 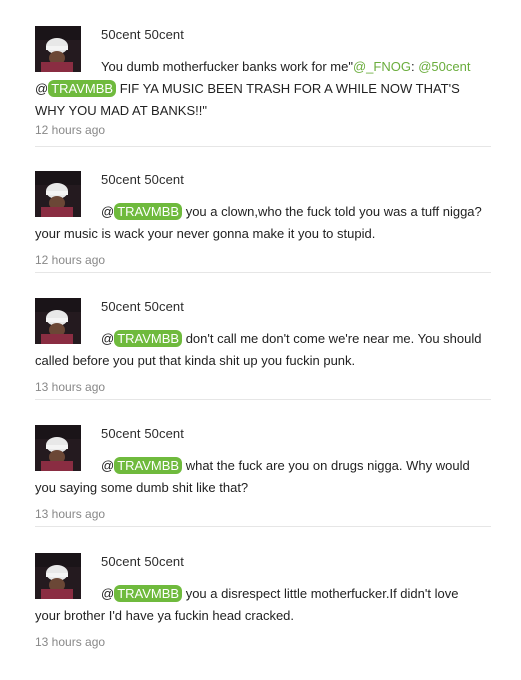 I want to click on mention-link: @50cent, so click(x=444, y=66).